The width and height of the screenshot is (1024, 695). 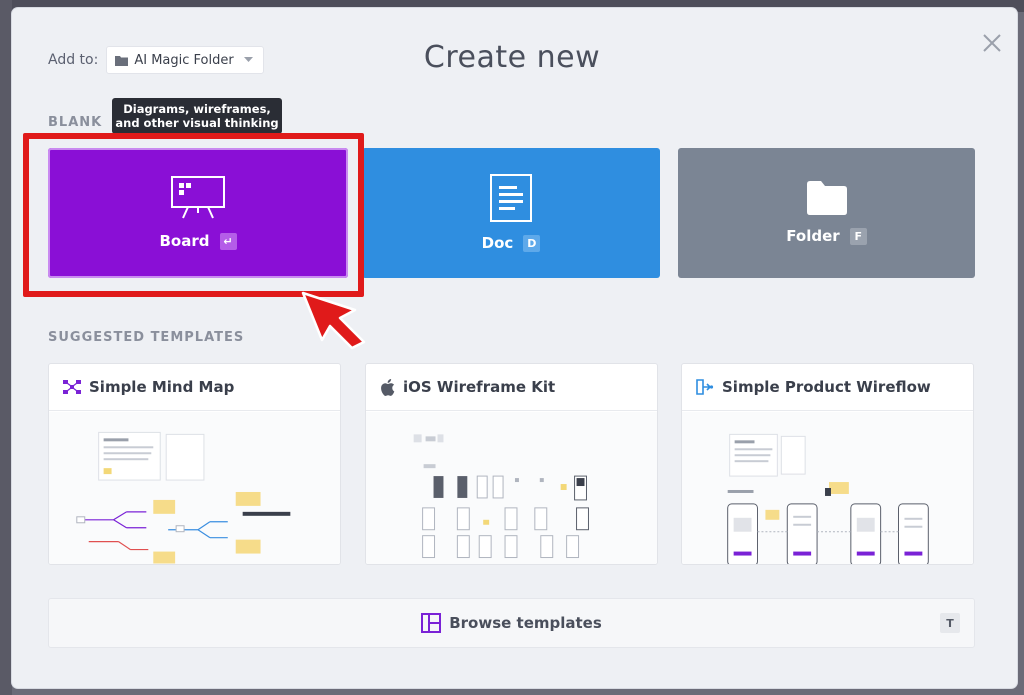 I want to click on template-name: iOS Wireframe Kit, so click(x=479, y=387).